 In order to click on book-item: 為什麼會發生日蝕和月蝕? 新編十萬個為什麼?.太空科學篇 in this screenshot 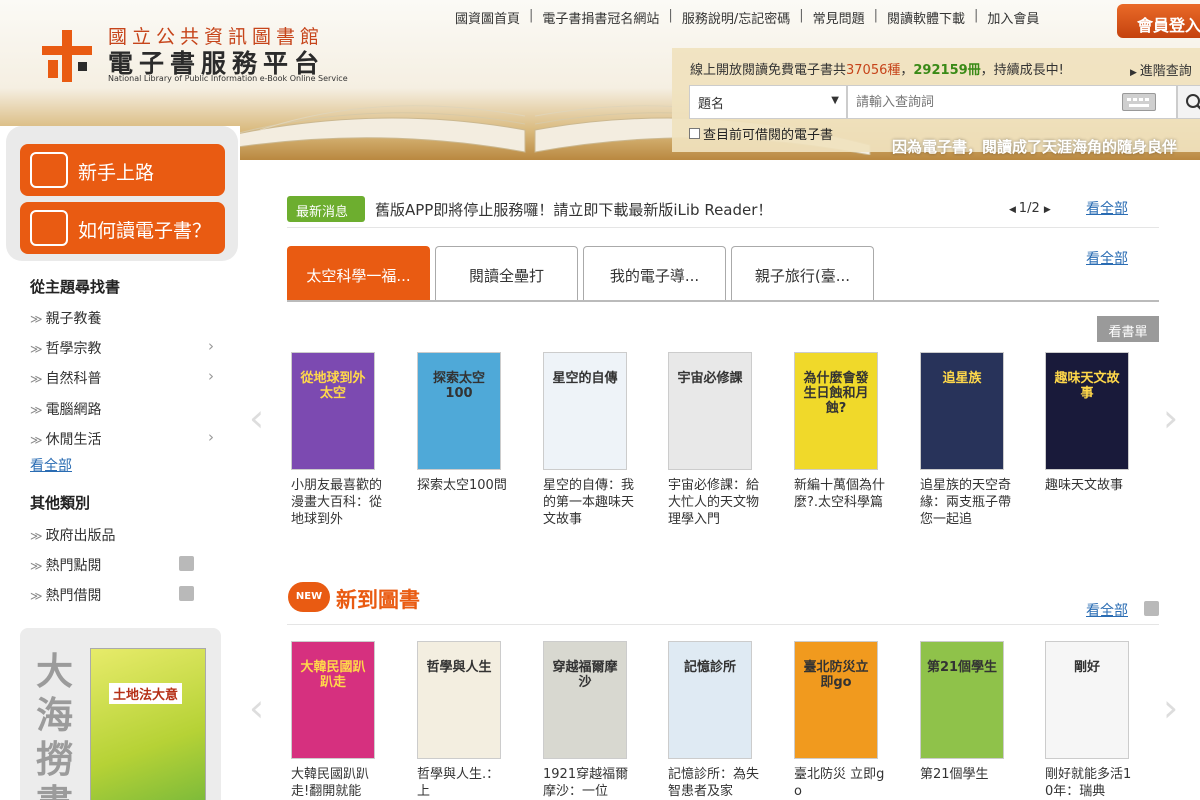, I will do `click(841, 442)`.